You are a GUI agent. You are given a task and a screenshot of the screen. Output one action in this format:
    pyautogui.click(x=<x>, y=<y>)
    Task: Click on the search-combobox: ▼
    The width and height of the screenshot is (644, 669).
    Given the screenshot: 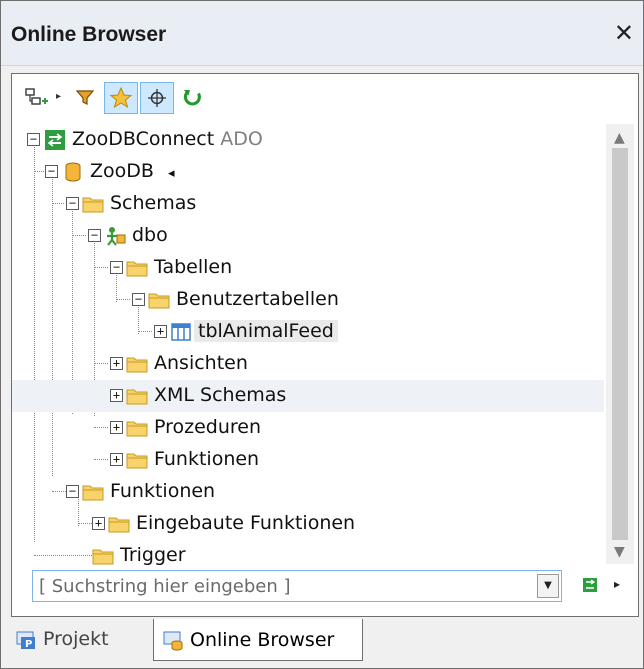 What is the action you would take?
    pyautogui.click(x=297, y=586)
    